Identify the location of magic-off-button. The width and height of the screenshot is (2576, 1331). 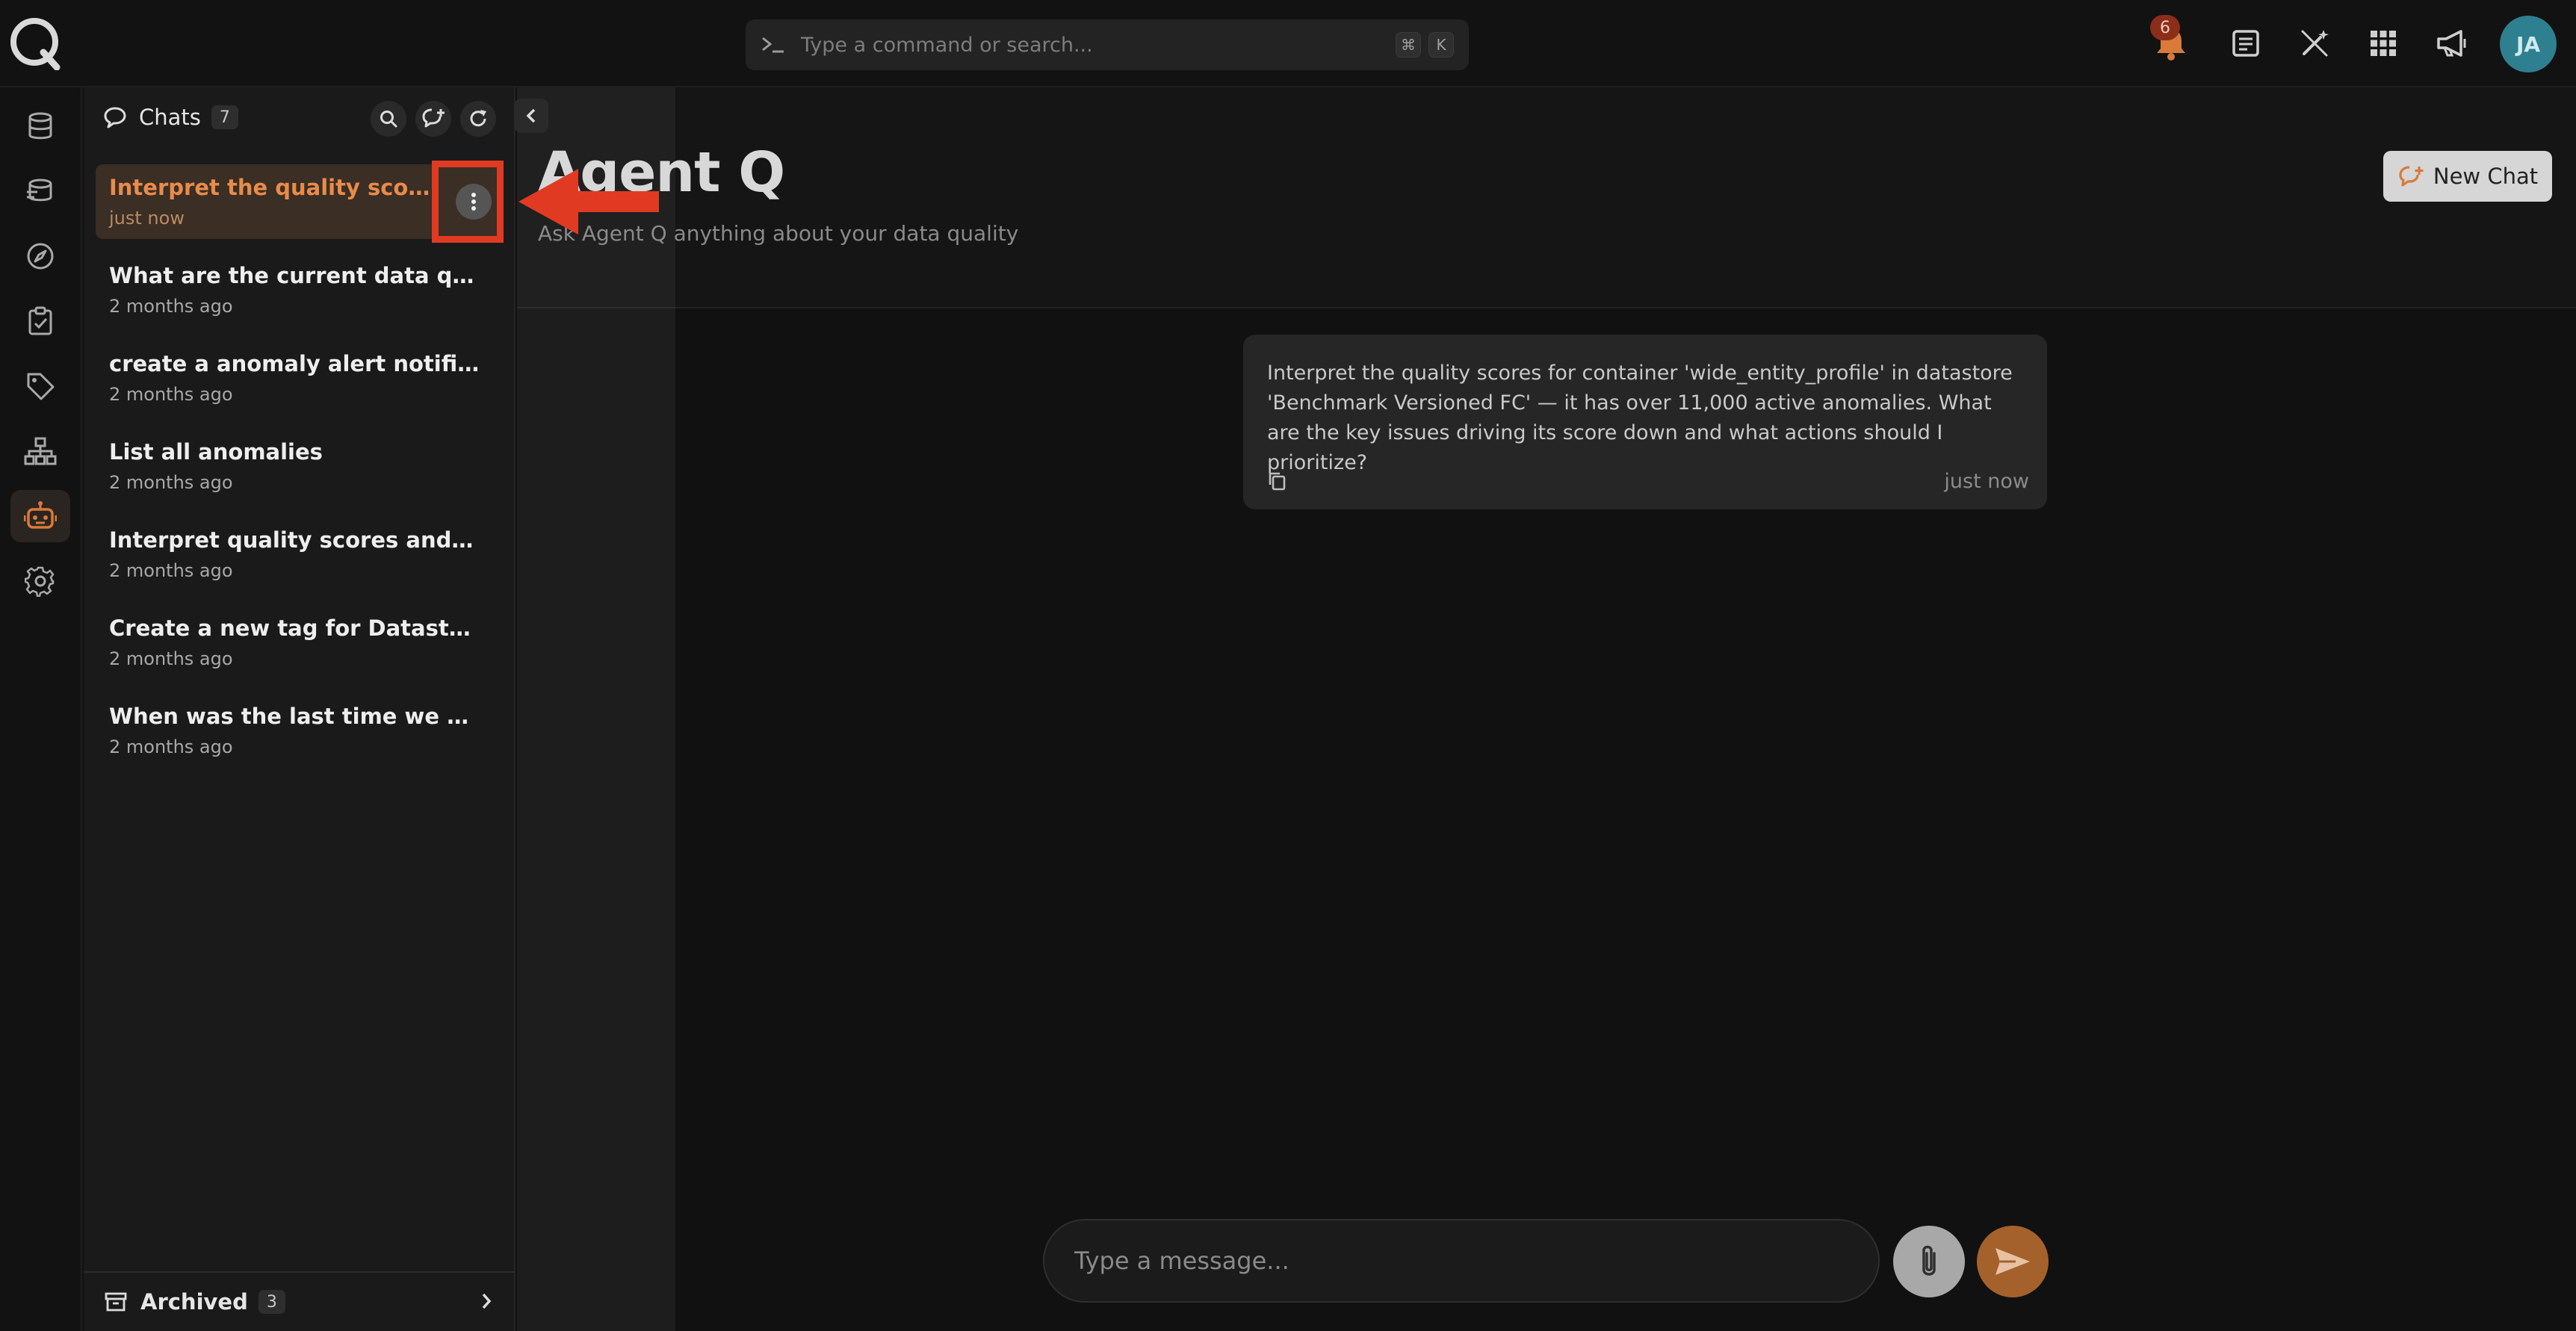
(2314, 43).